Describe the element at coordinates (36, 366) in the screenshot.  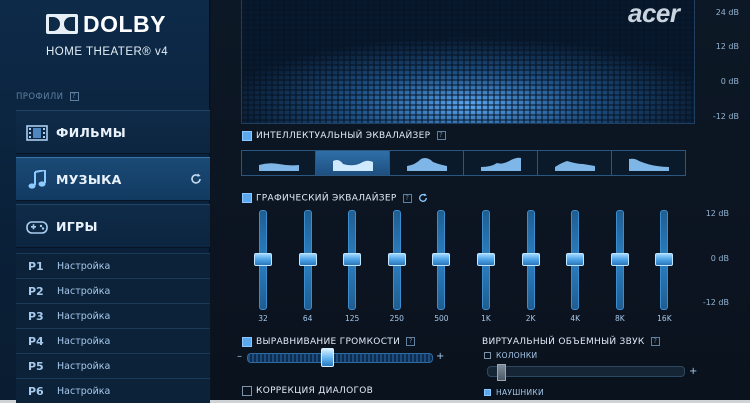
I see `preset-id: P5` at that location.